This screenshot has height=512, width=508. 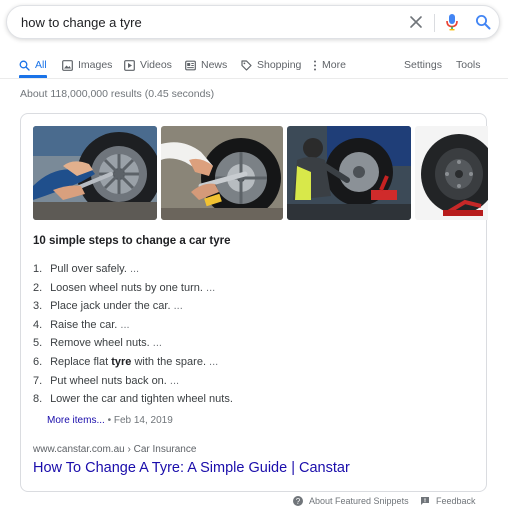 What do you see at coordinates (100, 343) in the screenshot?
I see `step-text: Remove wheel nuts.` at bounding box center [100, 343].